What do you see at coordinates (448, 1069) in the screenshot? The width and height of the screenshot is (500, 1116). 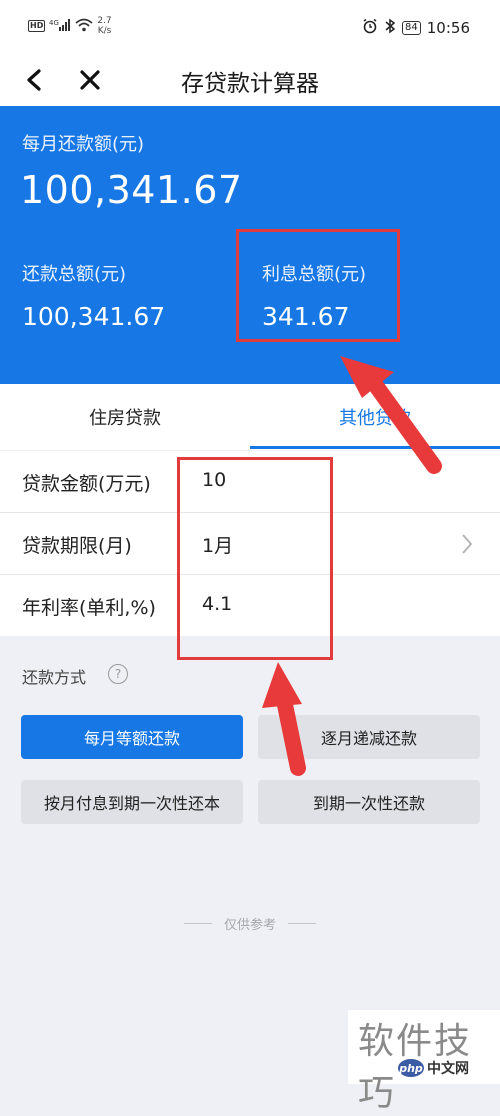 I see `watermark-site: 中文网` at bounding box center [448, 1069].